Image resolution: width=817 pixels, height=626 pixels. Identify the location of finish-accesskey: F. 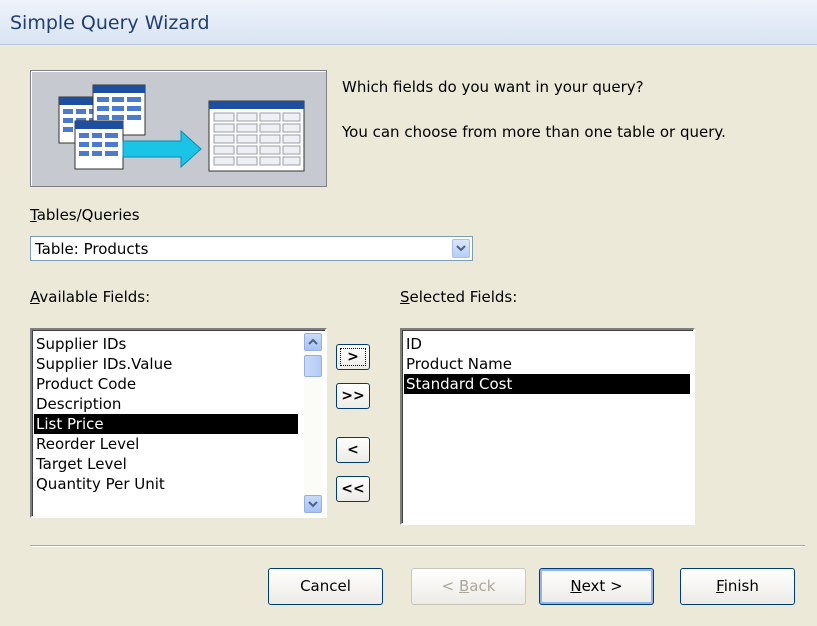
(720, 586).